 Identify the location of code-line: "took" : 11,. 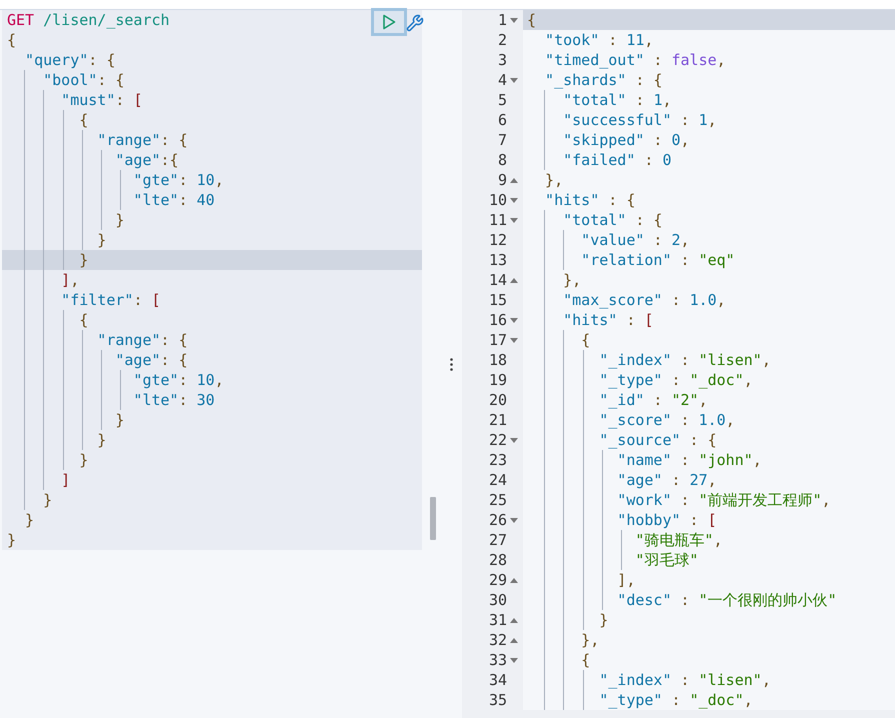
(599, 40).